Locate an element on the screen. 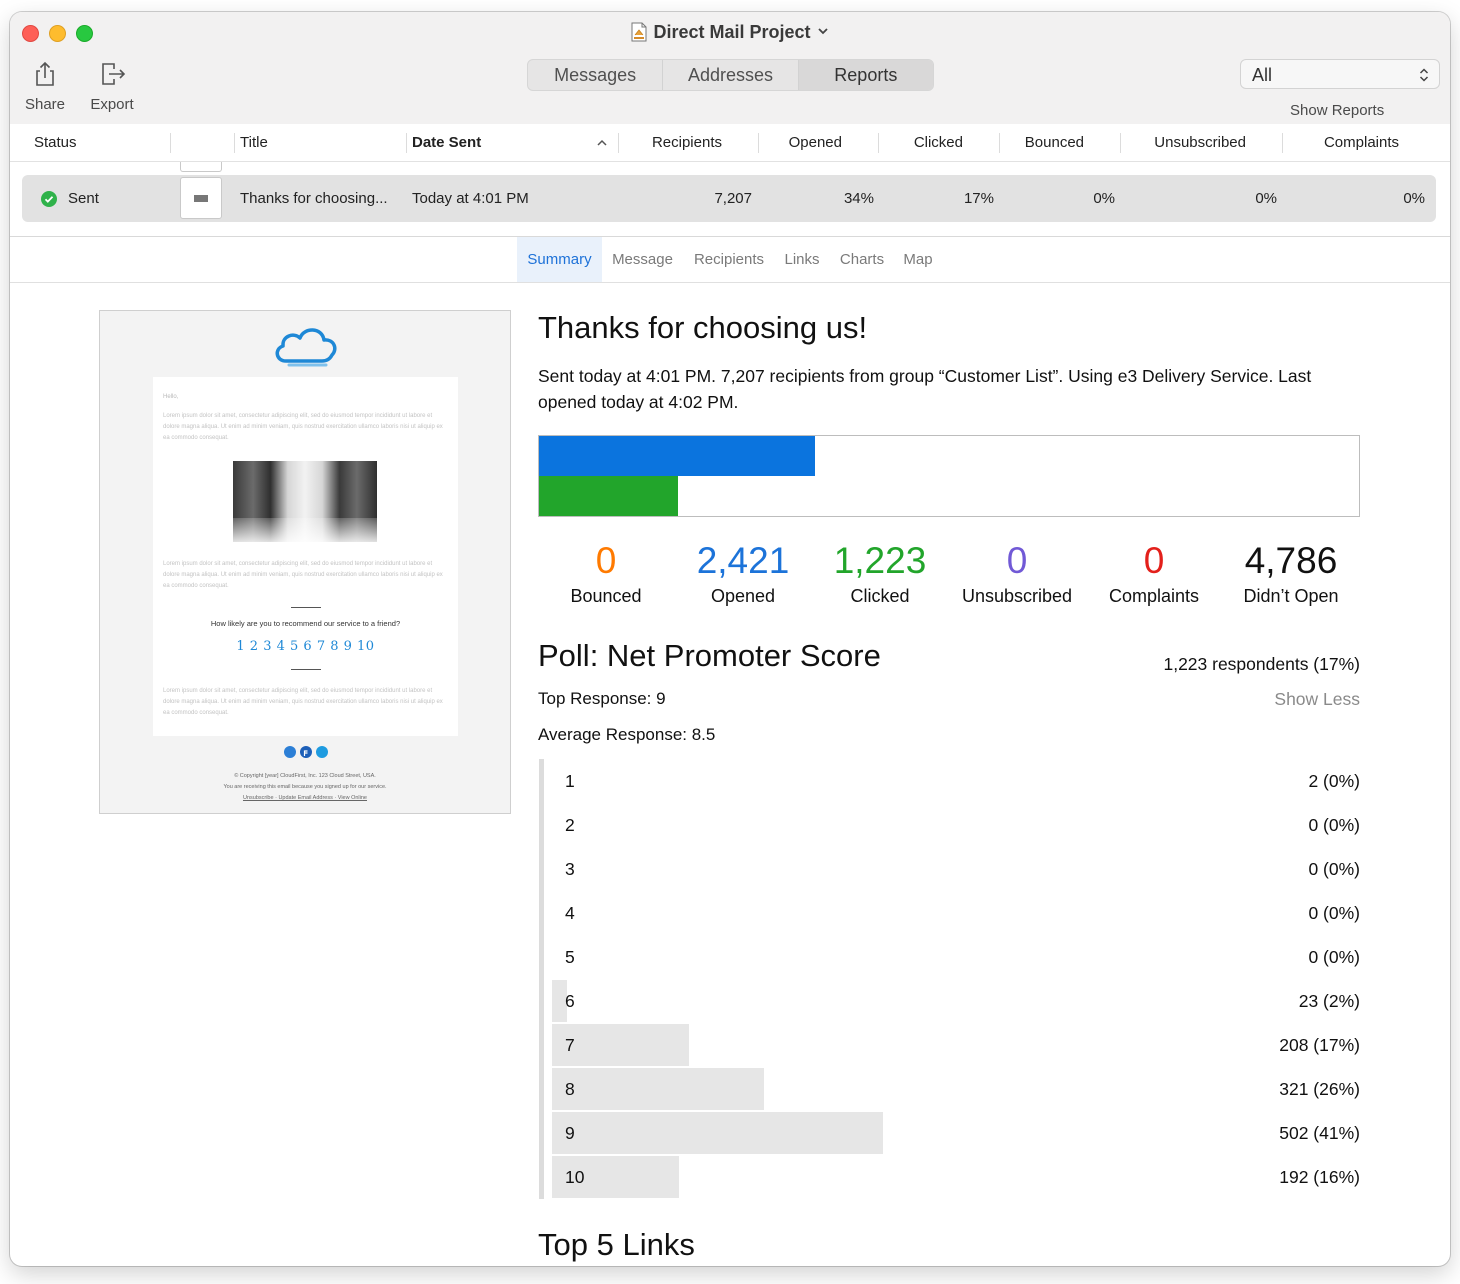  poll-response-row: 1 2 (0%) is located at coordinates (956, 781).